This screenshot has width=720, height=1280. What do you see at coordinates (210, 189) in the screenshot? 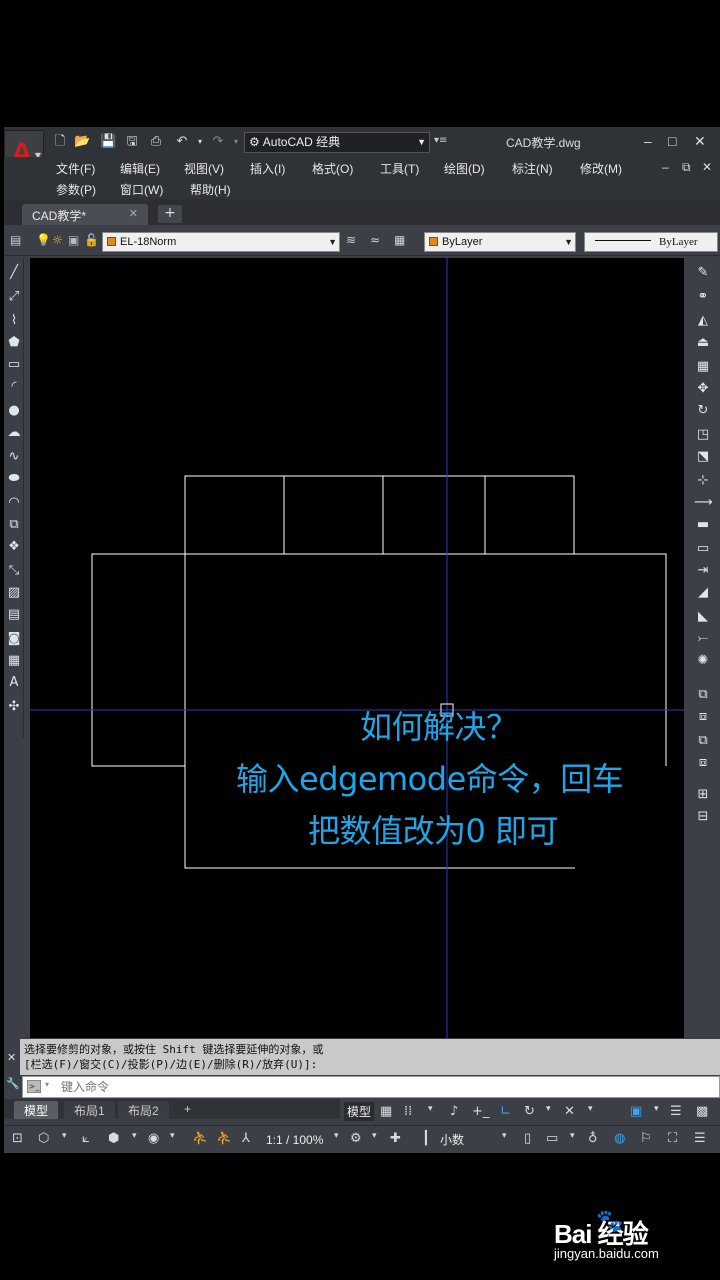
I see `menu-help: 帮助(H)` at bounding box center [210, 189].